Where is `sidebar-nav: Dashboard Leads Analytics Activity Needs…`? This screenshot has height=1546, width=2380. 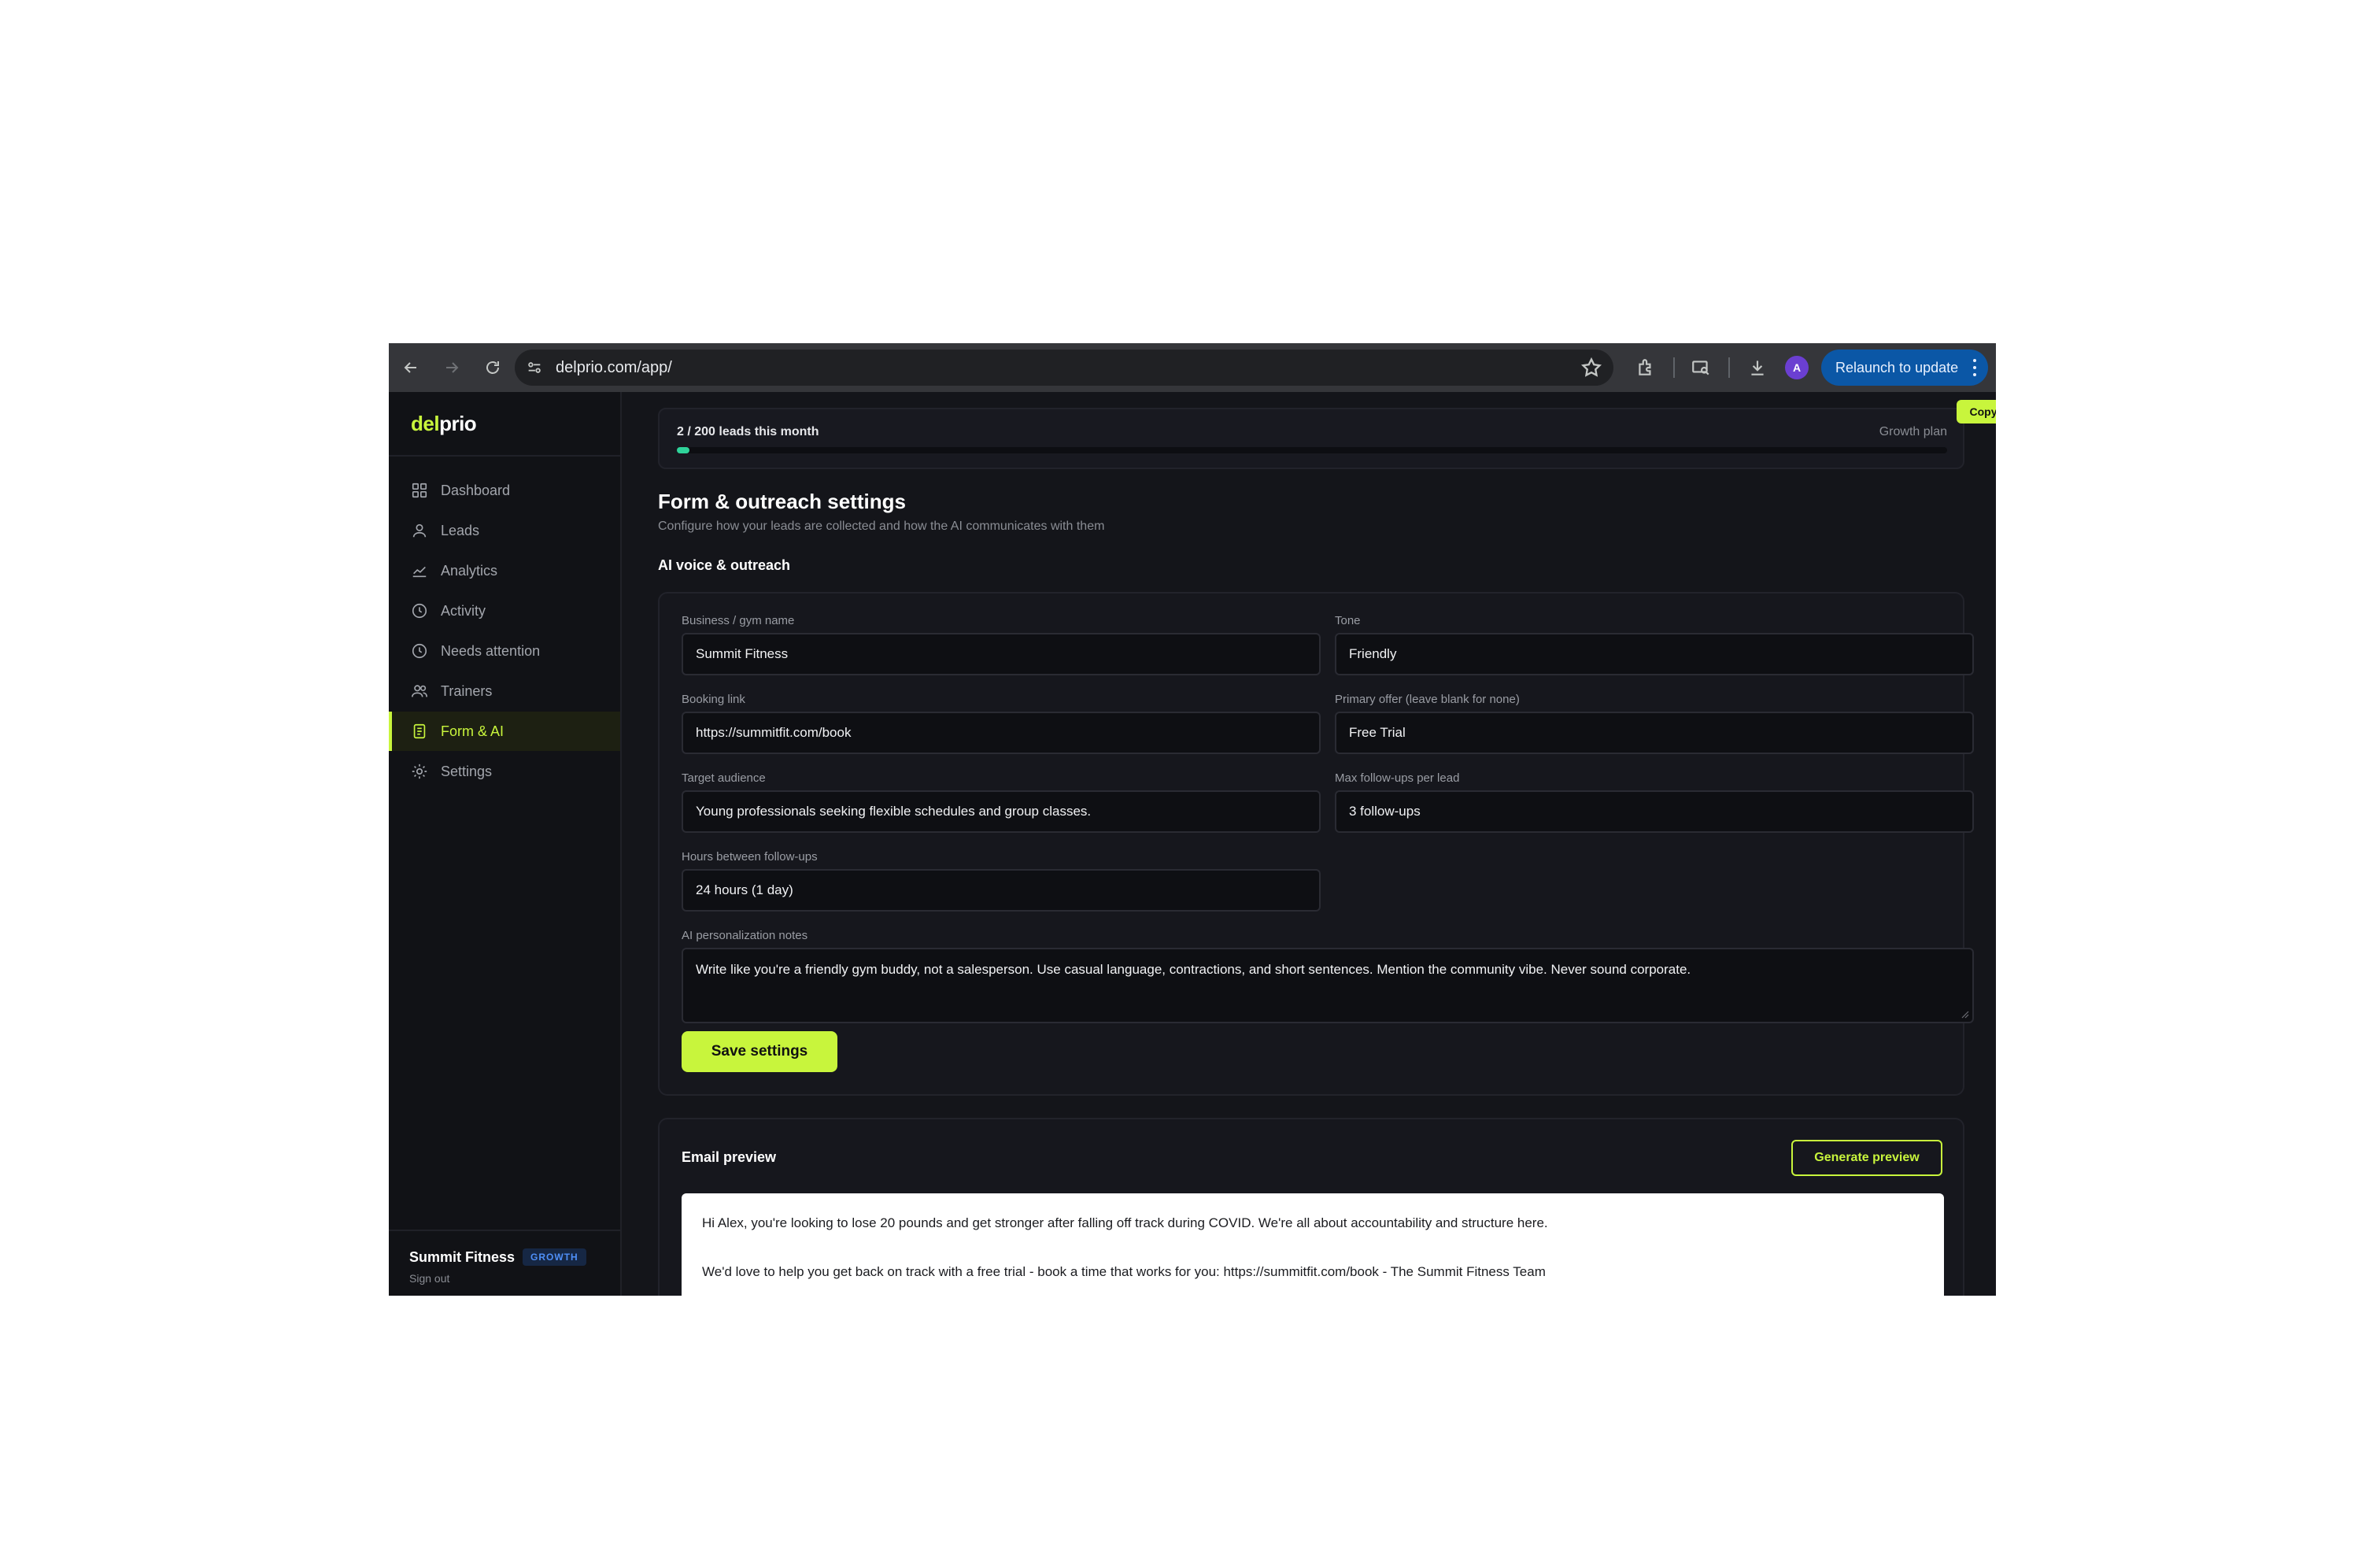
sidebar-nav: Dashboard Leads Analytics Activity Needs… is located at coordinates (504, 624).